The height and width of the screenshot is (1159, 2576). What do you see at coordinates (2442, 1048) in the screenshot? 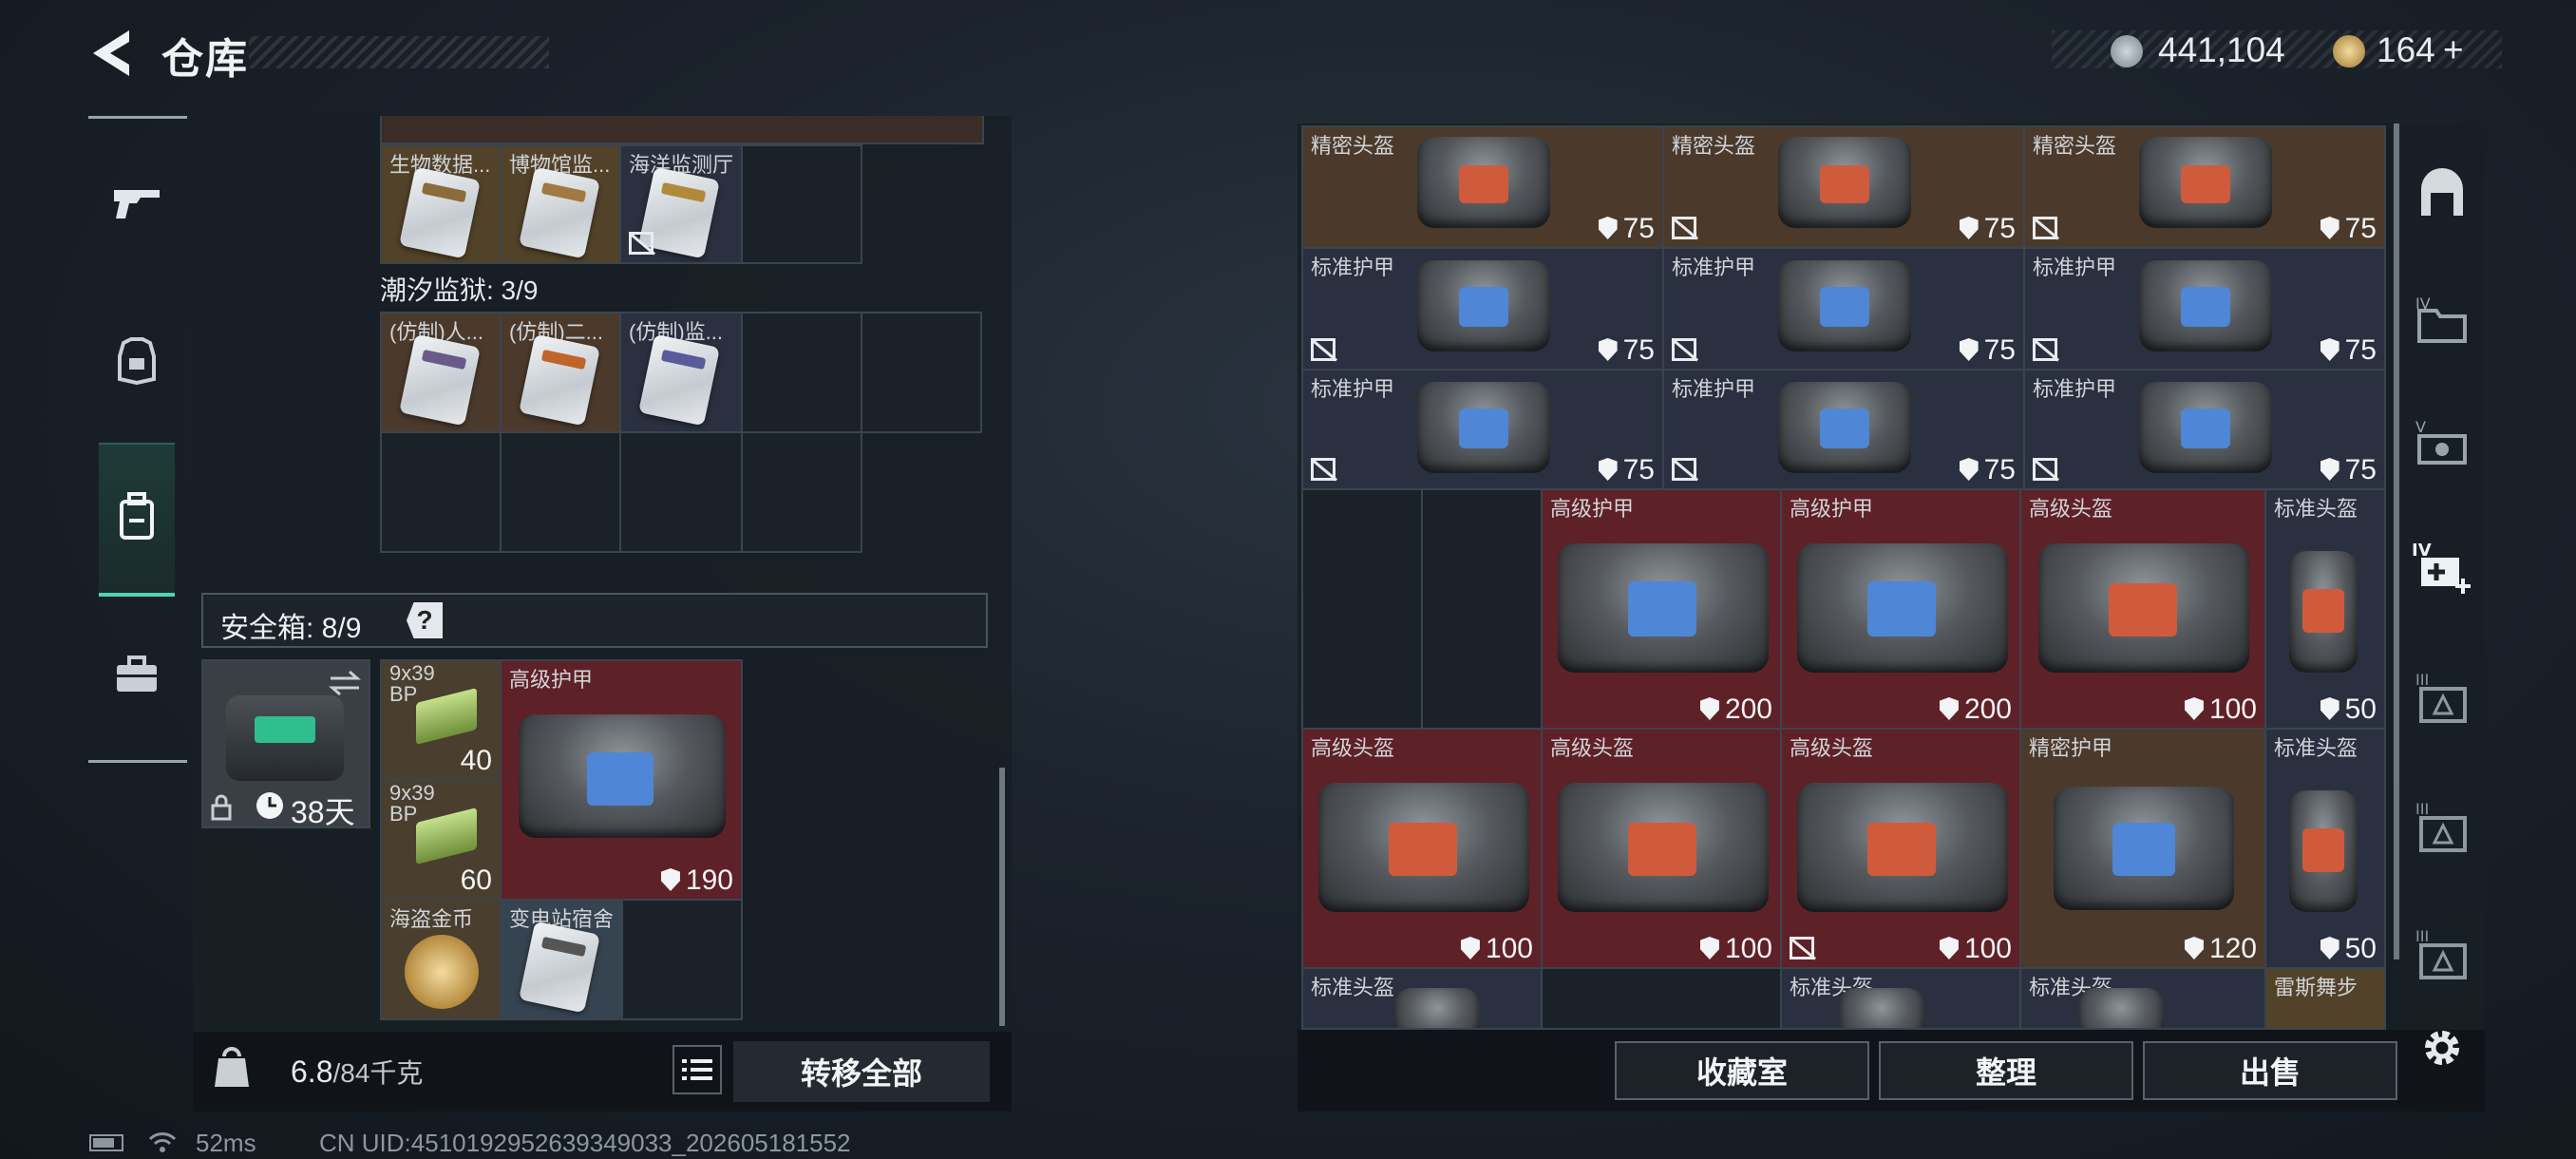
I see `settings-button` at bounding box center [2442, 1048].